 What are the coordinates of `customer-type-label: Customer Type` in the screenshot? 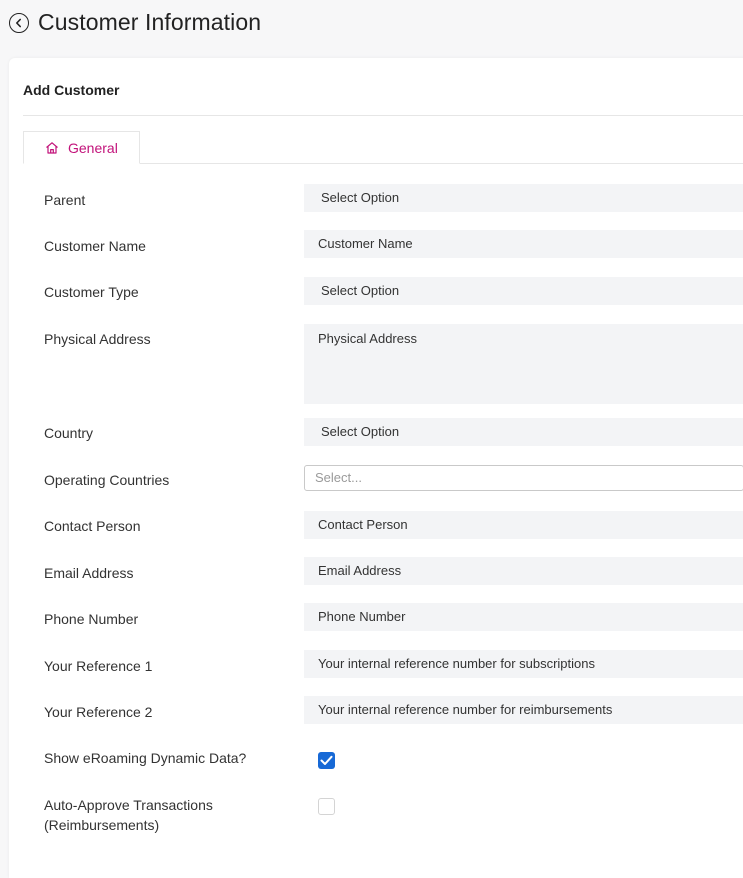 It's located at (91, 292).